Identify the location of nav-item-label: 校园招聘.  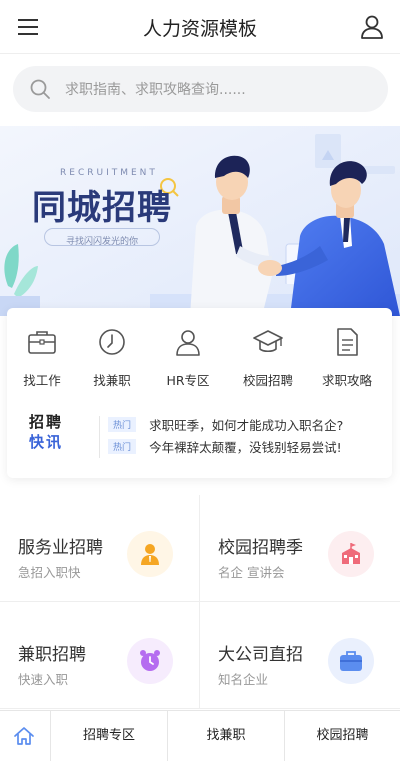
(267, 380).